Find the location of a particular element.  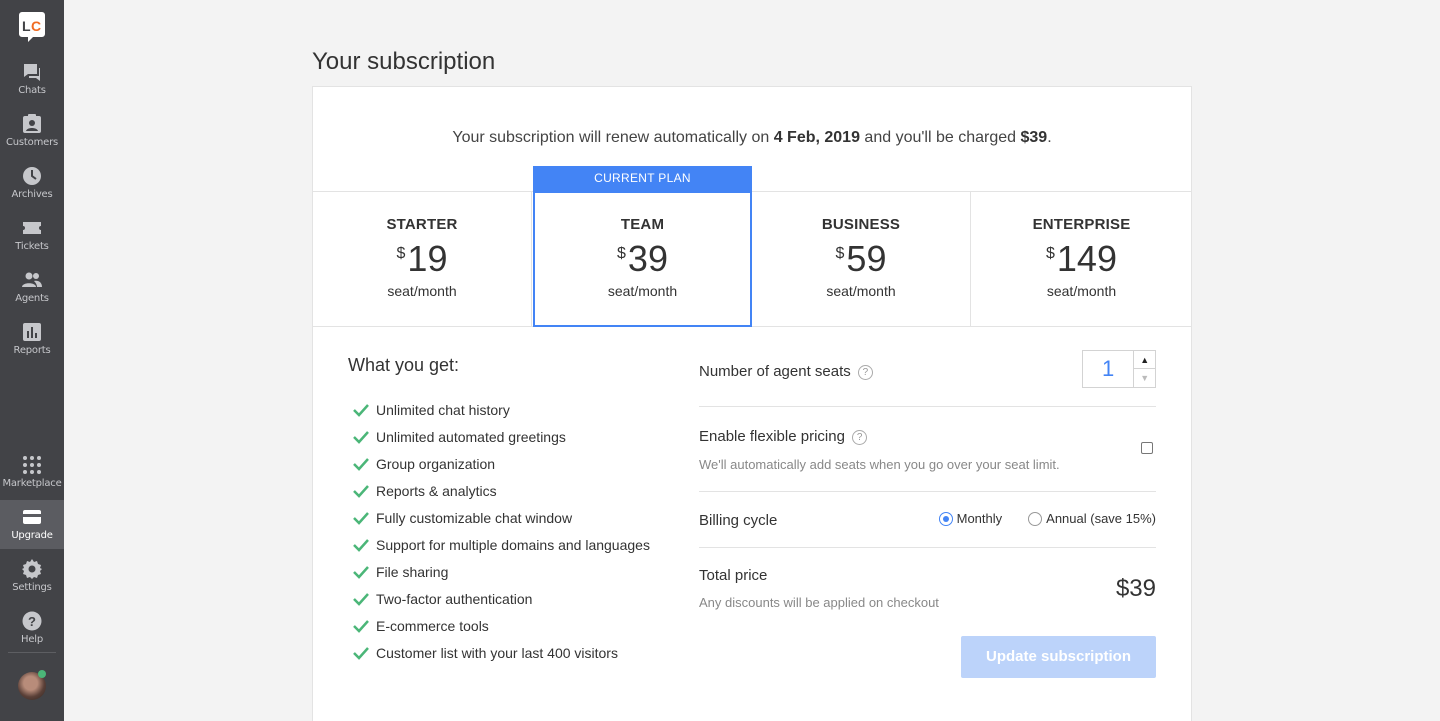

plan-name: BUSINESS is located at coordinates (861, 224).